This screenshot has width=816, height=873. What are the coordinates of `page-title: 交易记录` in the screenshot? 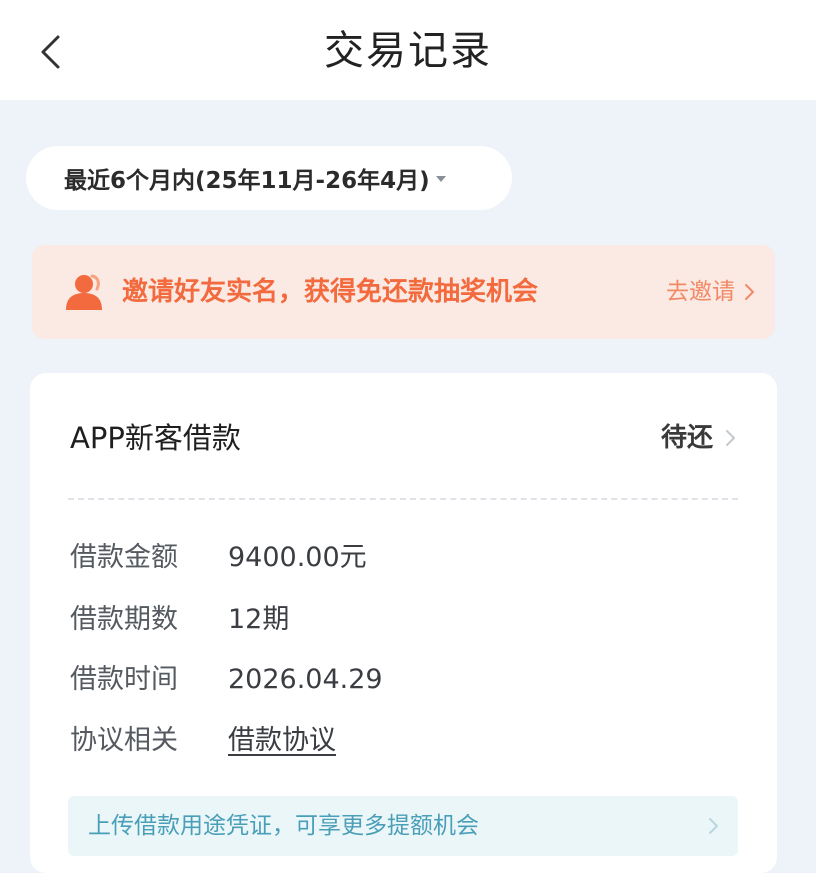 It's located at (408, 51).